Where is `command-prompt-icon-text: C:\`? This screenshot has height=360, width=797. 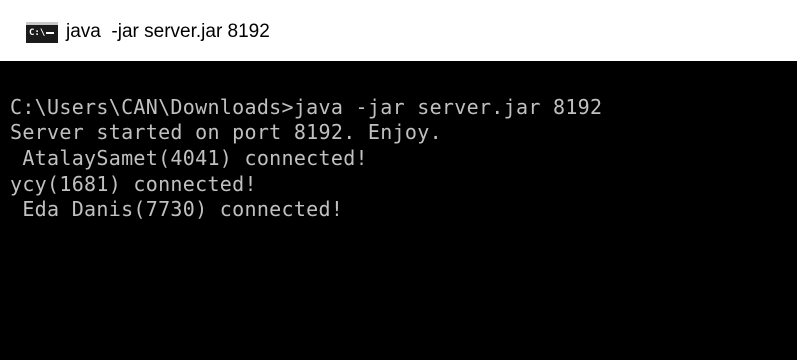 command-prompt-icon-text: C:\ is located at coordinates (37, 33).